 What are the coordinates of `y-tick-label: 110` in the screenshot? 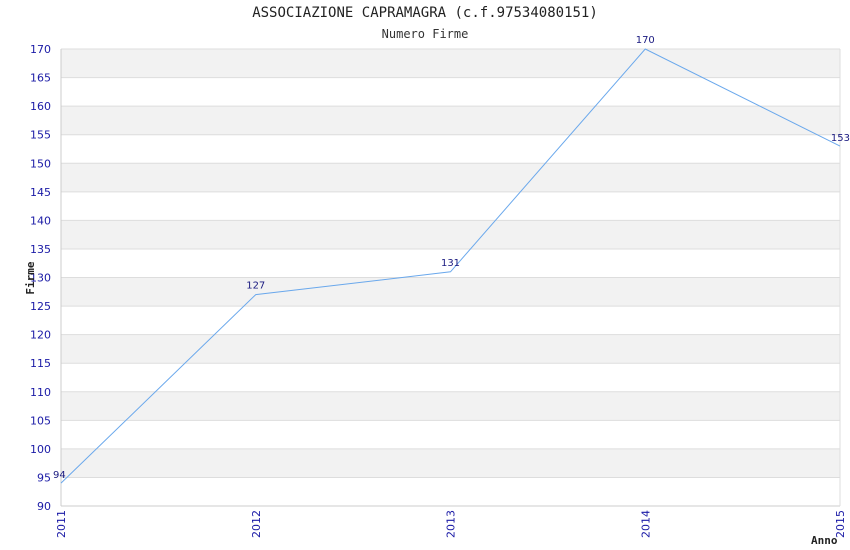 It's located at (40, 392).